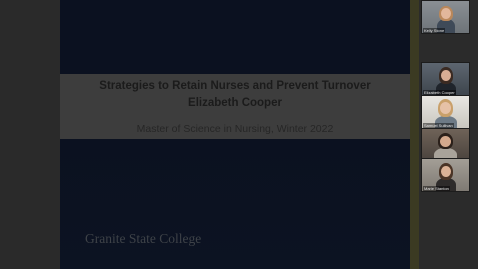  I want to click on participant-name: Marie Stanton, so click(436, 188).